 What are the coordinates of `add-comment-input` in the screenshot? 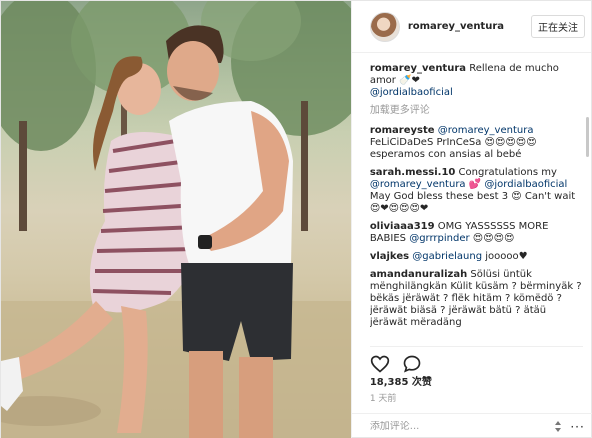 It's located at (461, 426).